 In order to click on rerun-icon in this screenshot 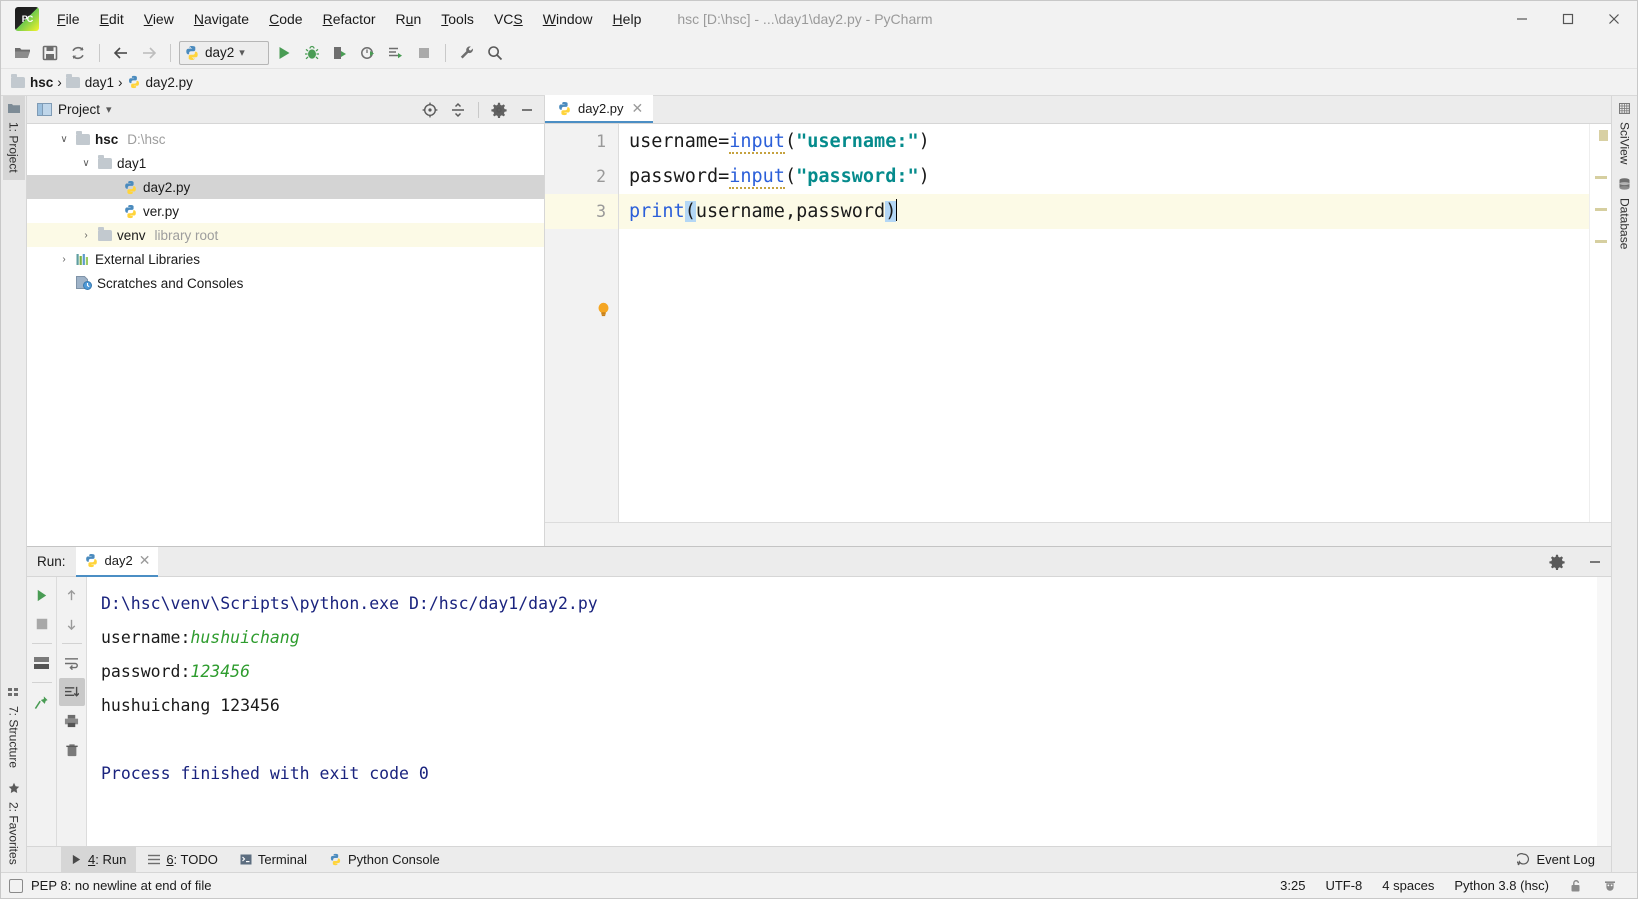, I will do `click(42, 595)`.